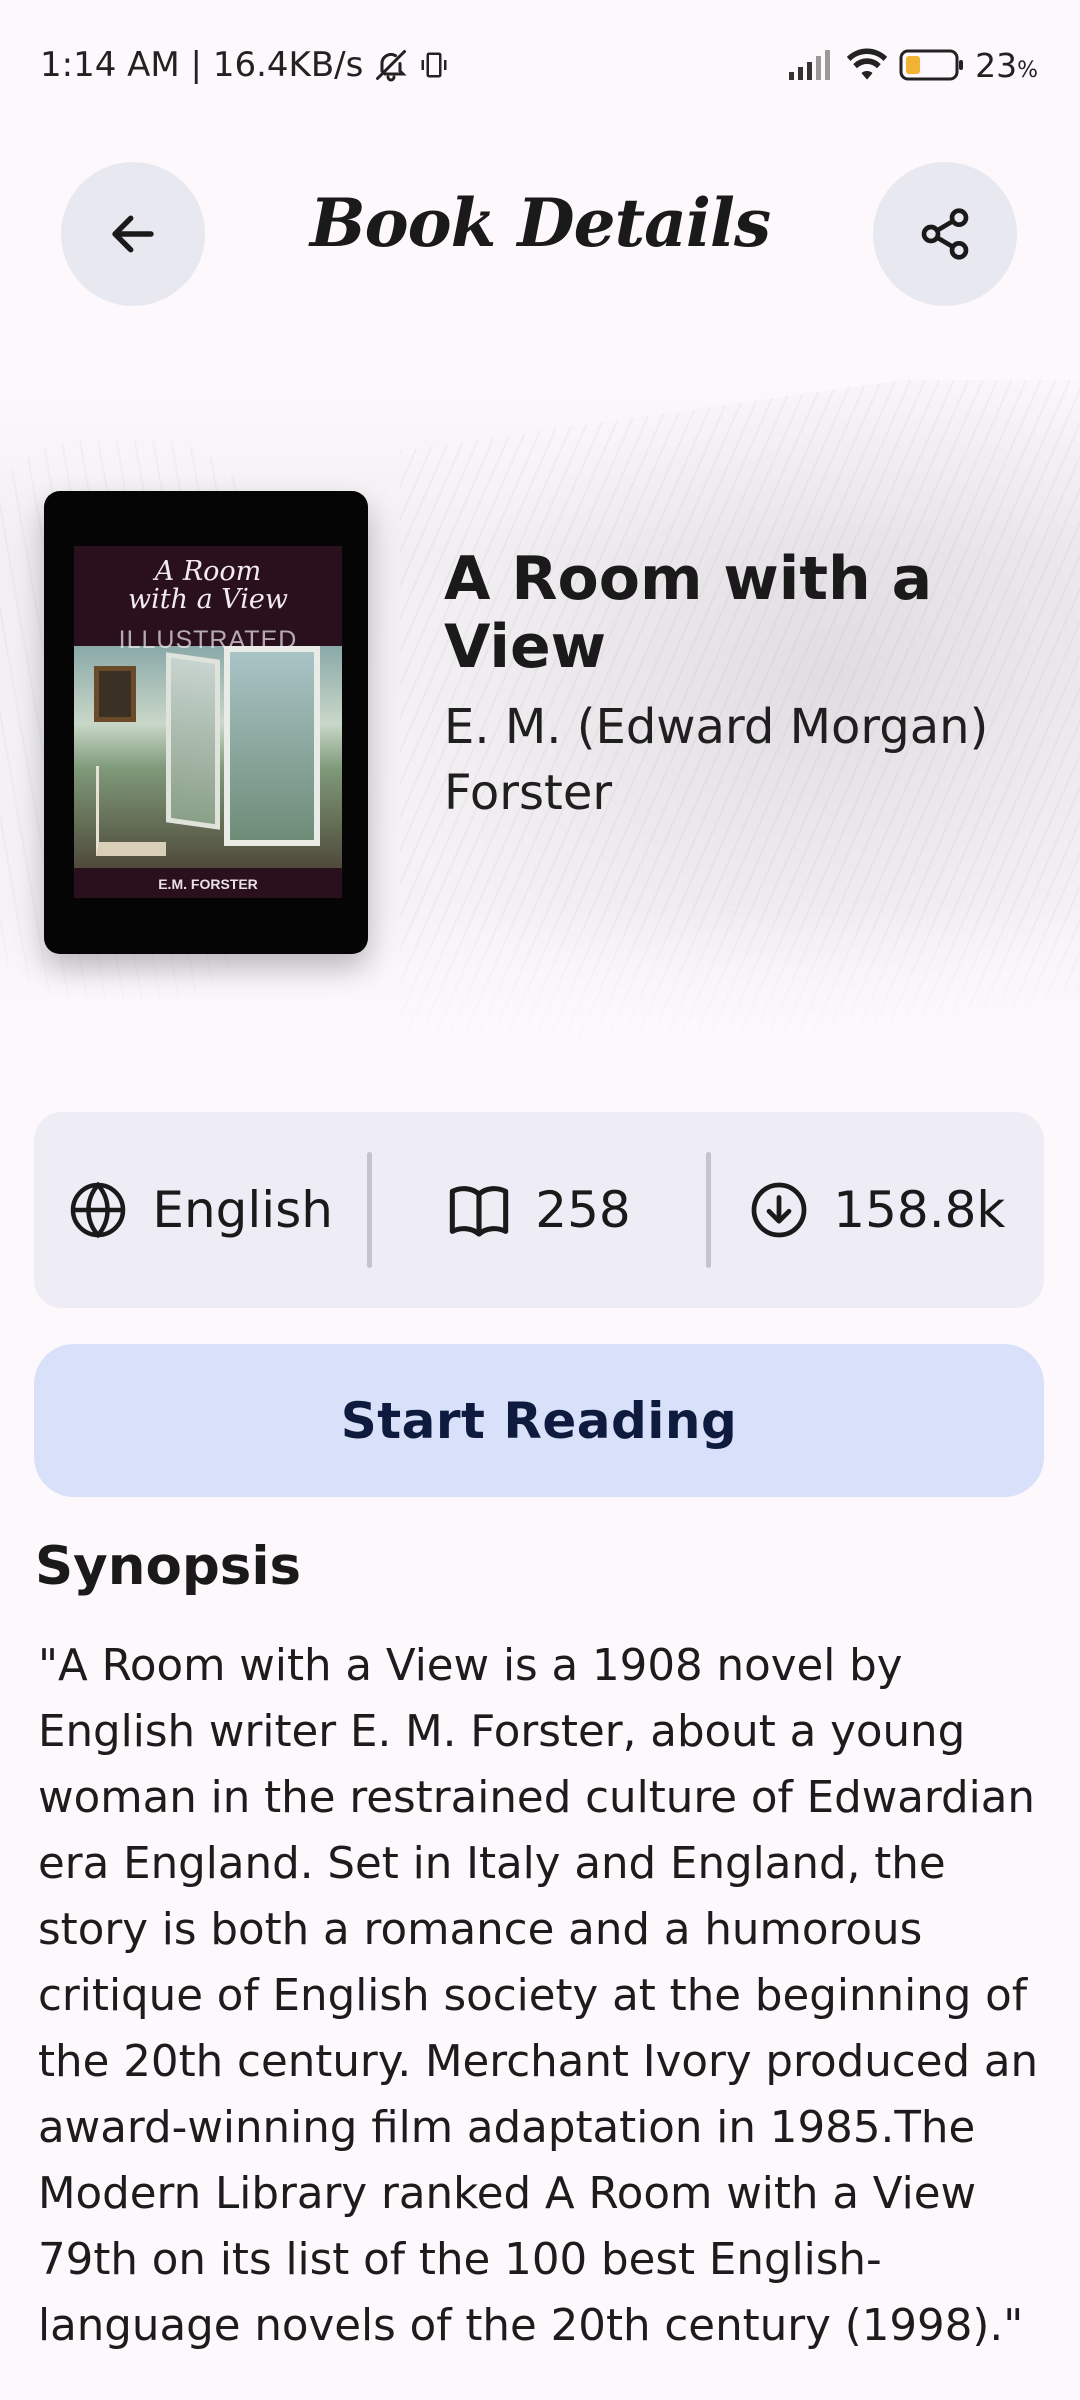 This screenshot has width=1080, height=2400. Describe the element at coordinates (1006, 65) in the screenshot. I see `battery-level: 23%` at that location.